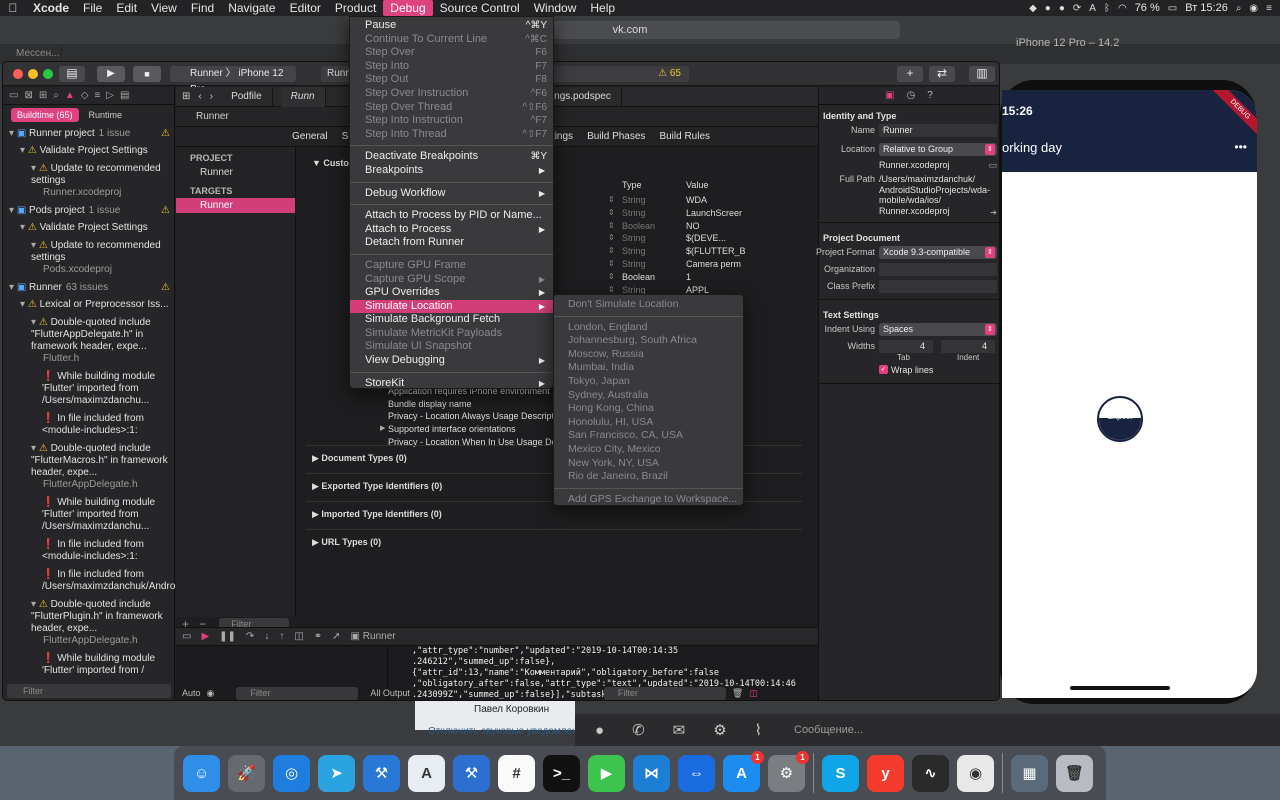 Image resolution: width=1280 pixels, height=800 pixels. I want to click on navigator-filter: Filter, so click(89, 691).